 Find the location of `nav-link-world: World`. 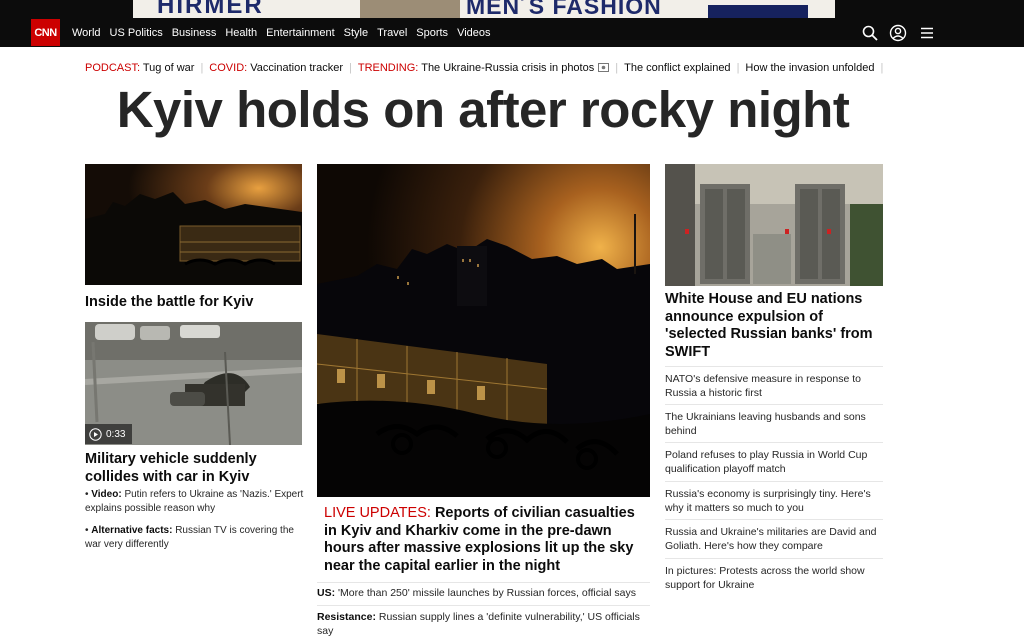

nav-link-world: World is located at coordinates (86, 33).